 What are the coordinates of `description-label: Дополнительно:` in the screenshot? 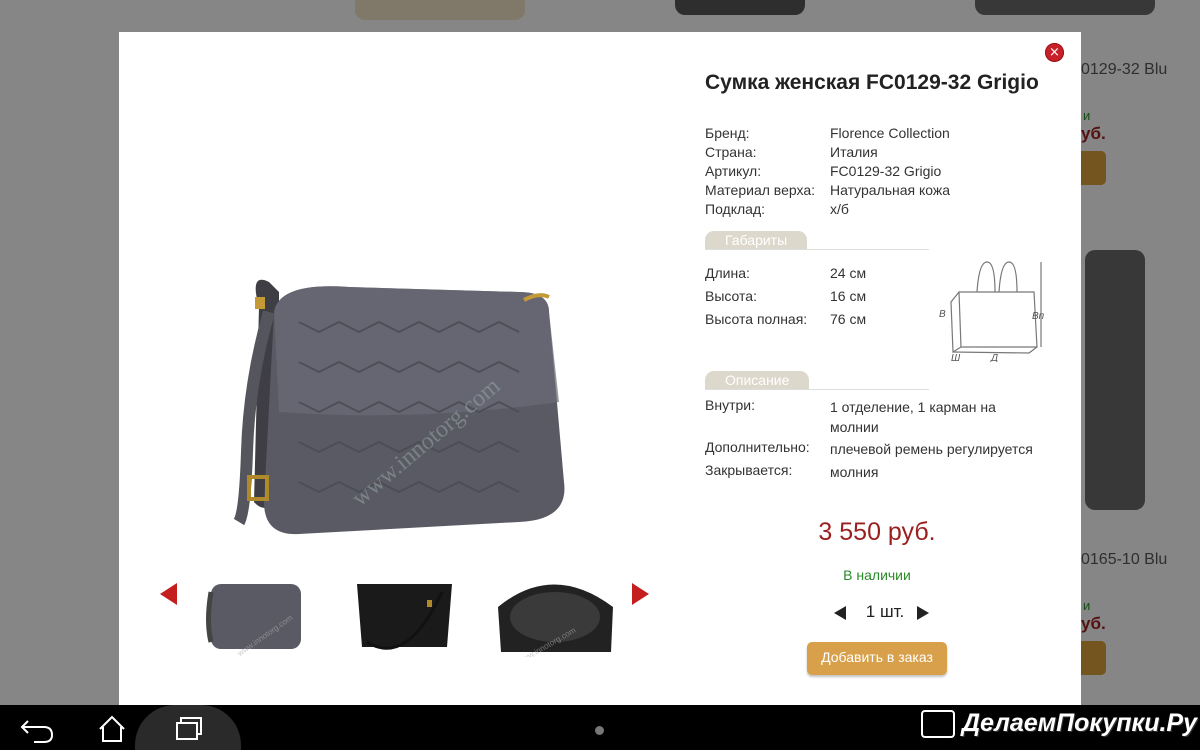 It's located at (757, 447).